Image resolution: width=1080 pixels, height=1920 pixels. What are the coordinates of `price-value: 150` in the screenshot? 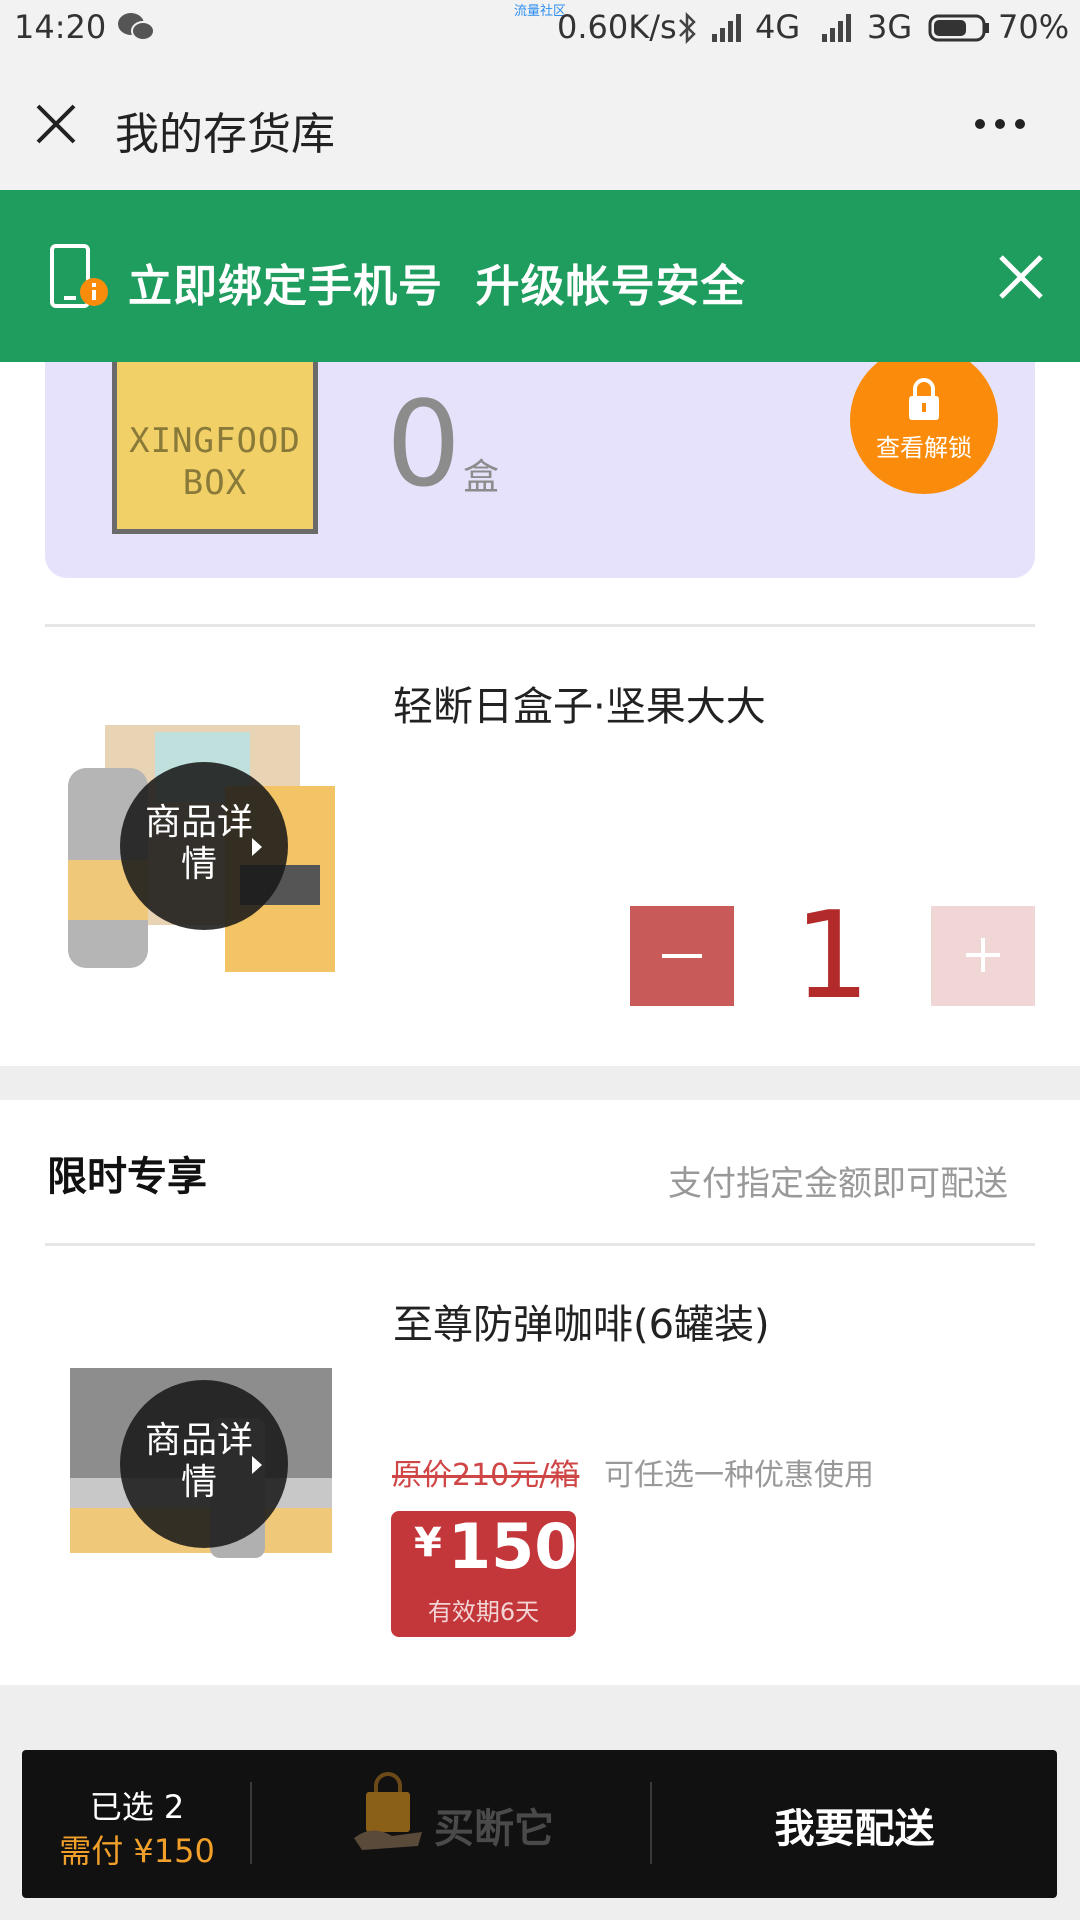 It's located at (513, 1546).